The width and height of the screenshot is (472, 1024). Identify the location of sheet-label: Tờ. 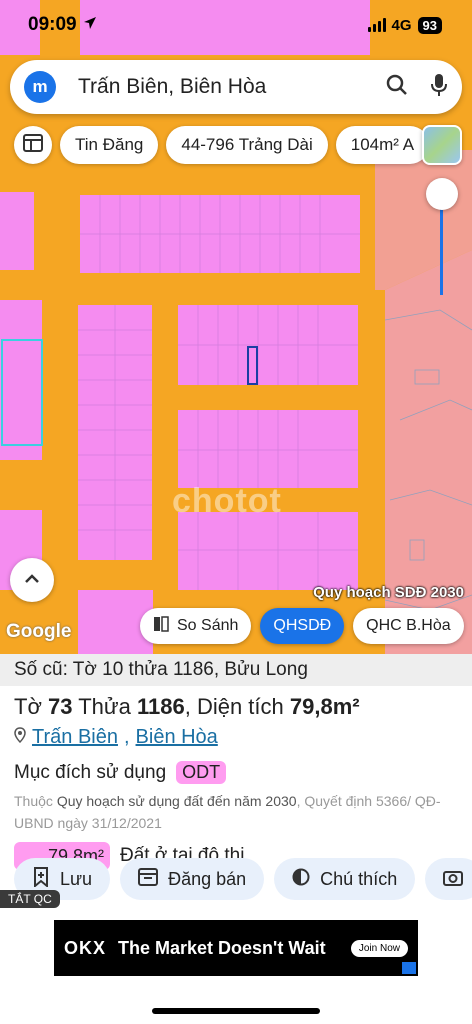
(28, 706).